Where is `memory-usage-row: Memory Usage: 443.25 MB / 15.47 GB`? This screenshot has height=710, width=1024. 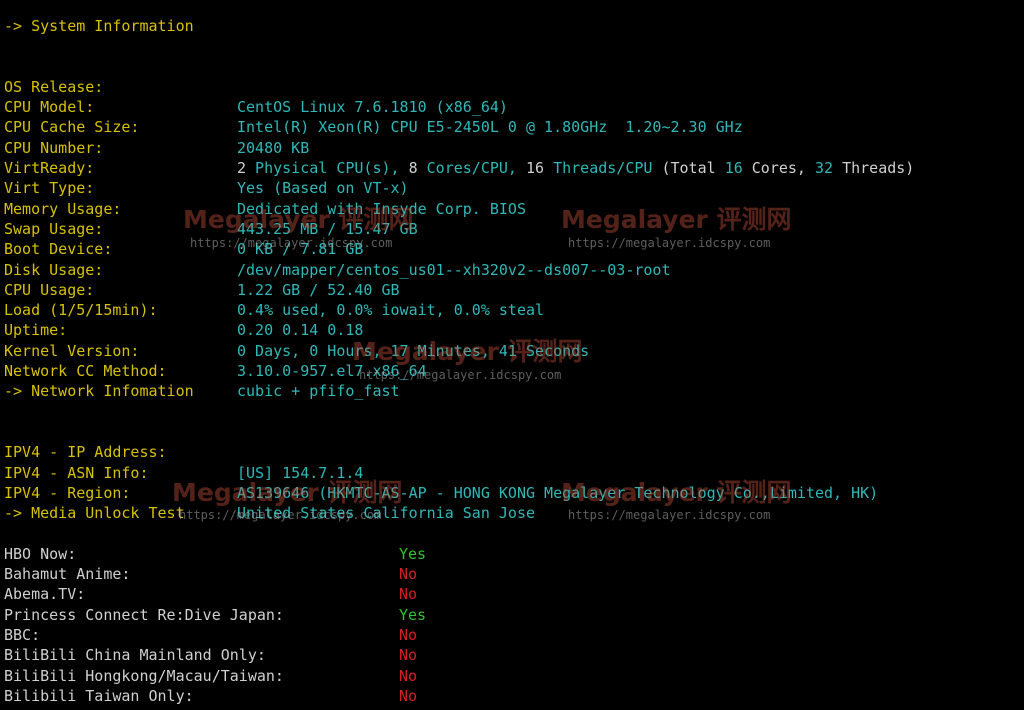
memory-usage-row: Memory Usage: 443.25 MB / 15.47 GB is located at coordinates (512, 208).